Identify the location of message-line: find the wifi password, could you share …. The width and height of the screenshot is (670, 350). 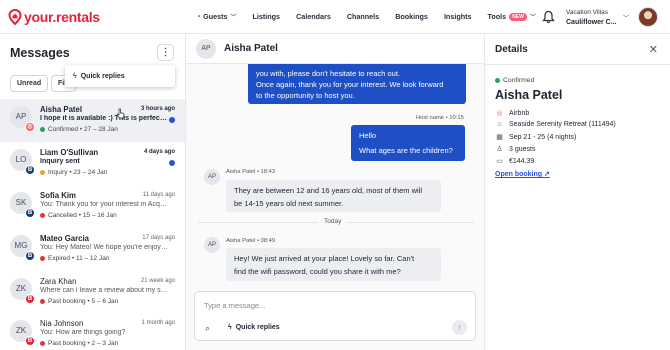
(317, 271).